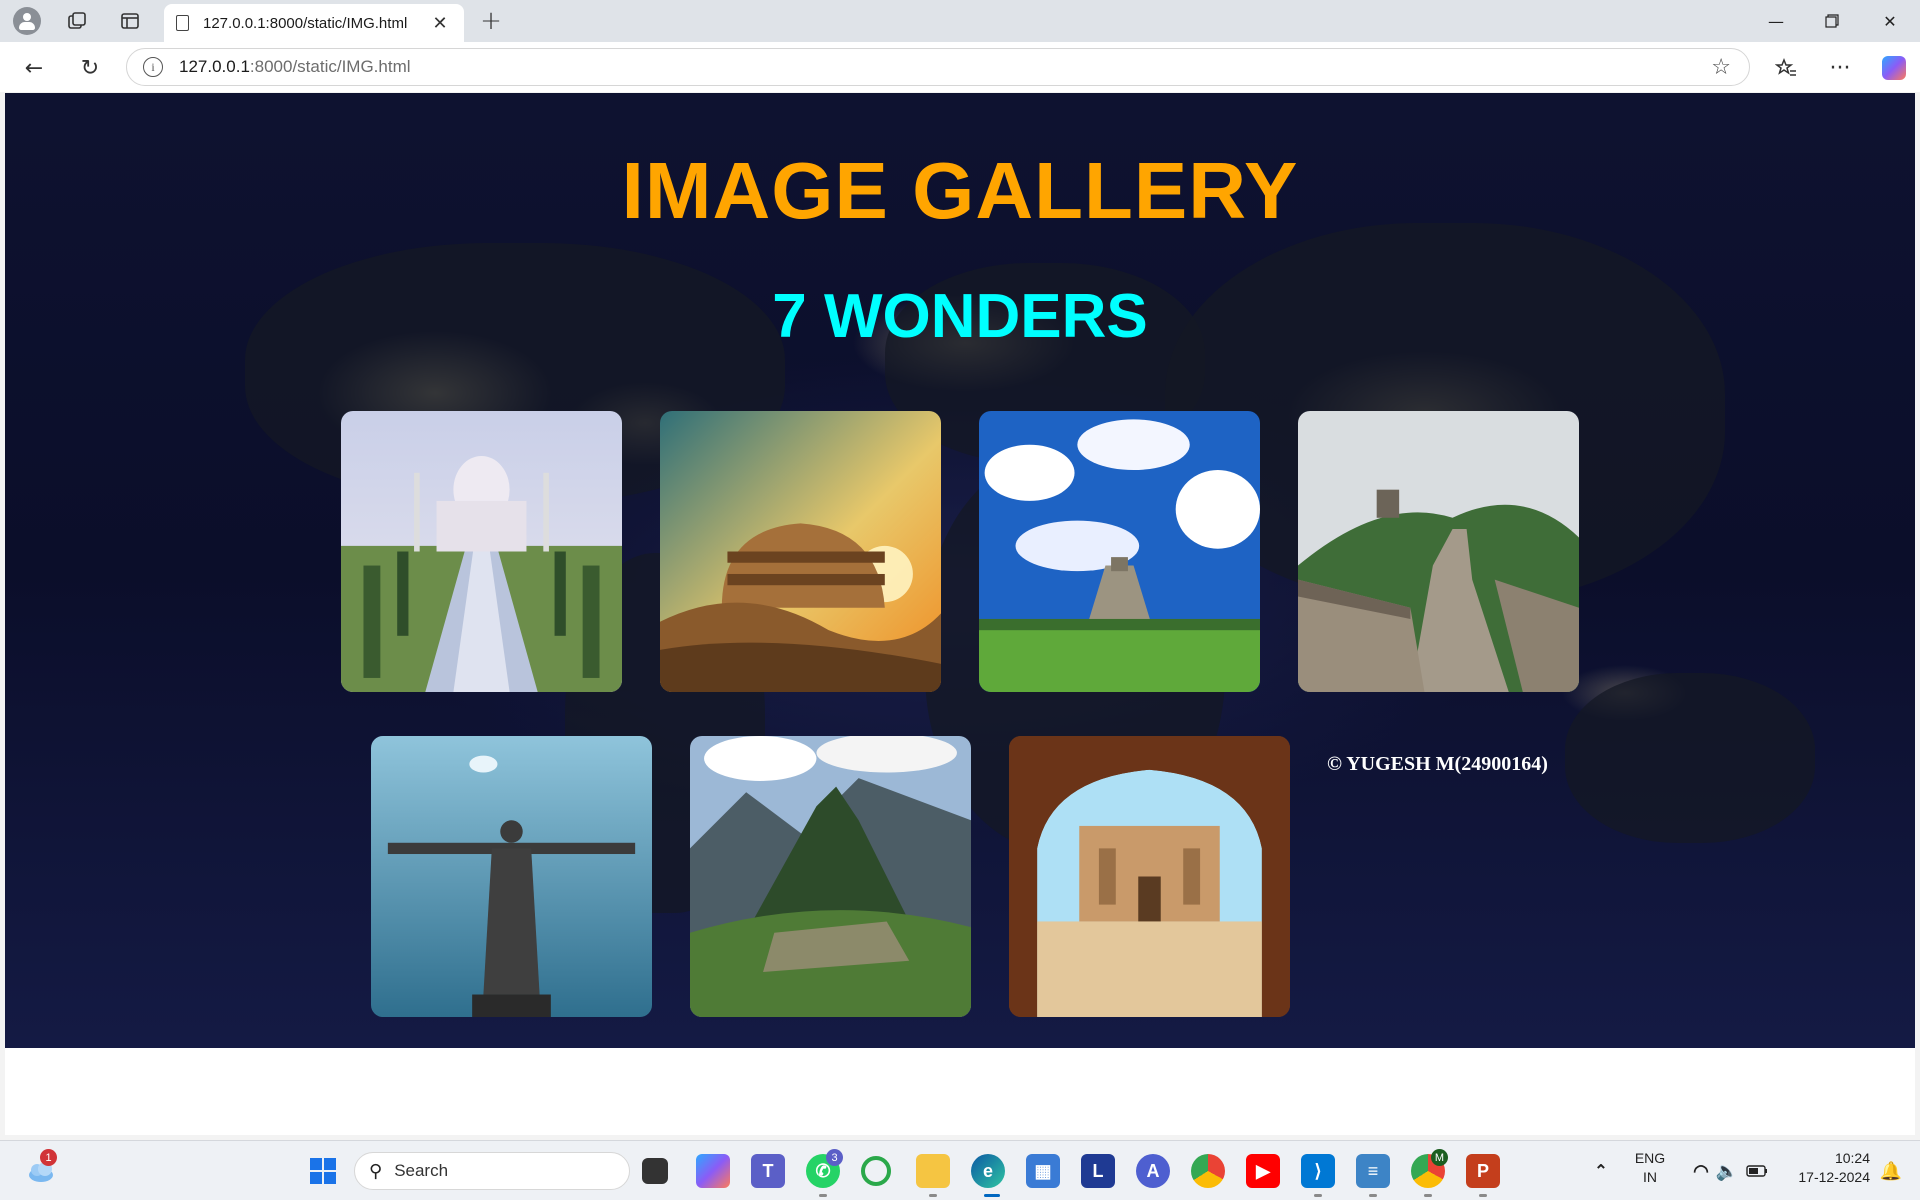  I want to click on a-app-icon: A, so click(1153, 1171).